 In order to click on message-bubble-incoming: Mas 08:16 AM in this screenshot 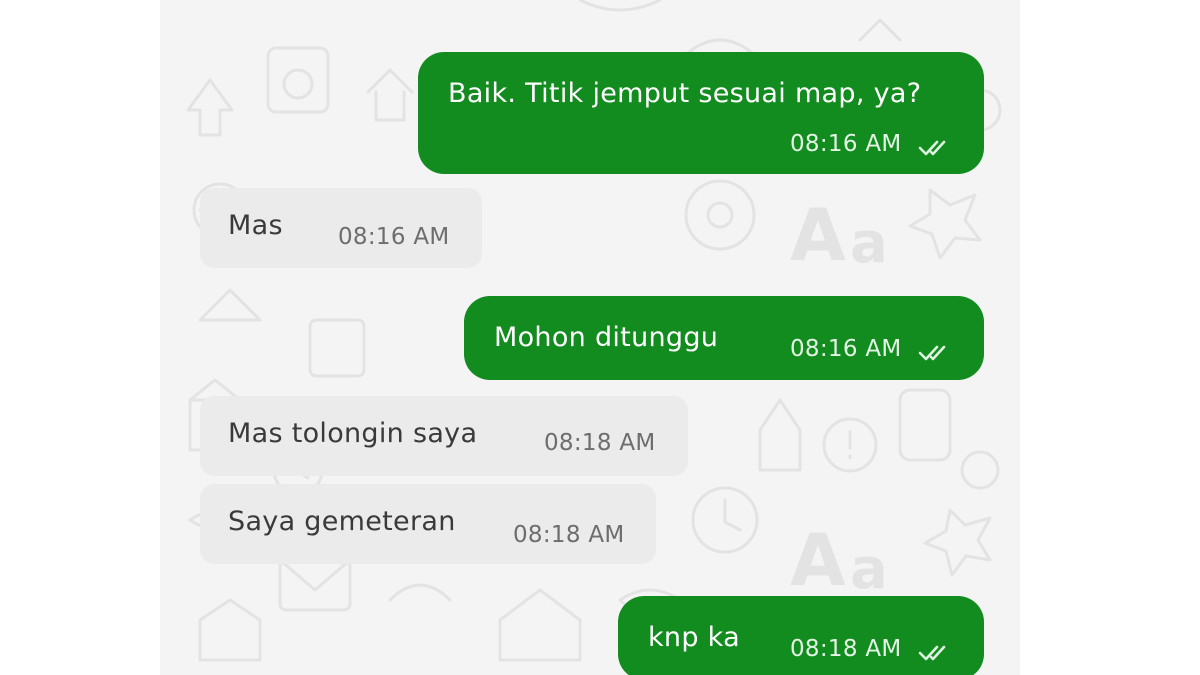, I will do `click(341, 228)`.